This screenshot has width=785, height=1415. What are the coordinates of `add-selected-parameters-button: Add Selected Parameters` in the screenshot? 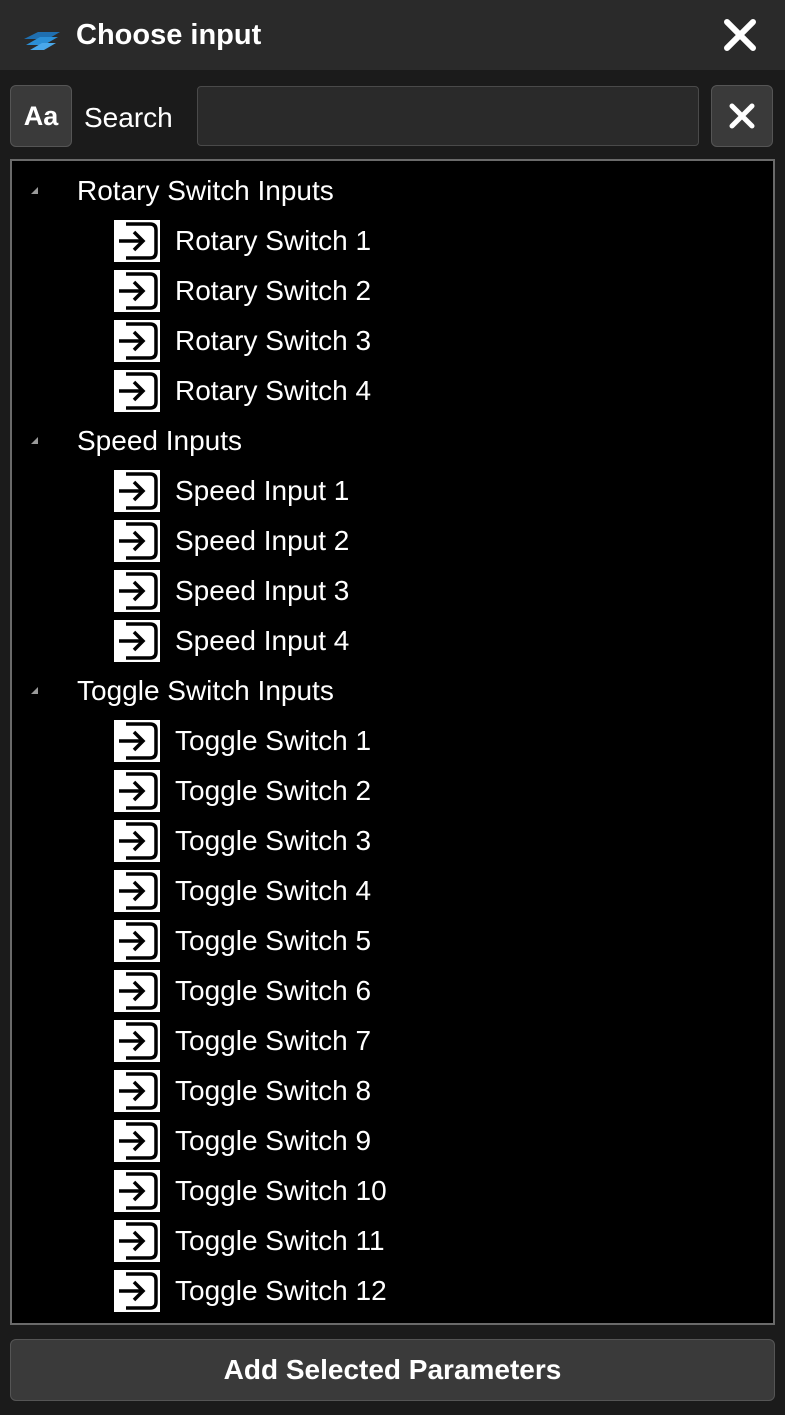 It's located at (392, 1370).